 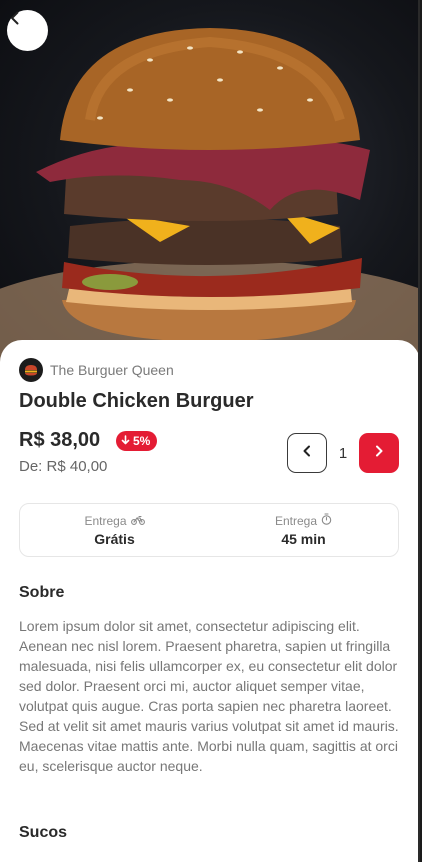 What do you see at coordinates (303, 530) in the screenshot?
I see `delivery-time: Entrega 45 min` at bounding box center [303, 530].